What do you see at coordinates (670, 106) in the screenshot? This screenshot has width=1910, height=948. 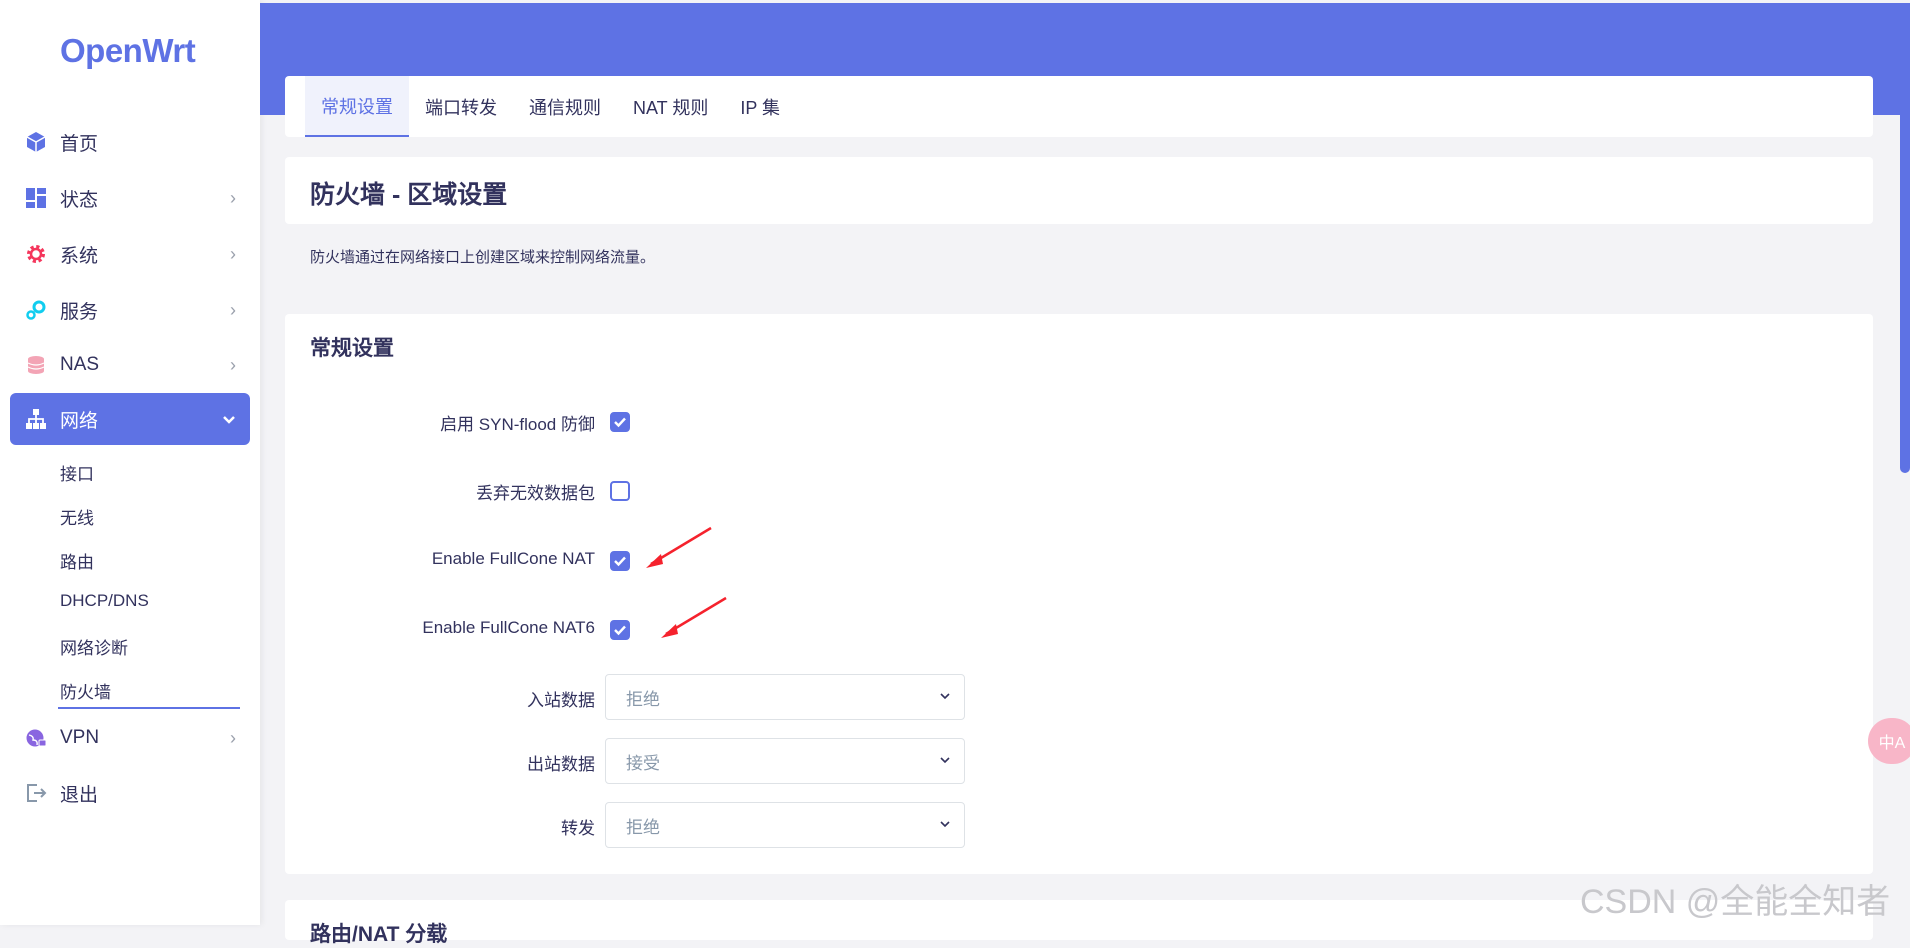 I see `tab-nat-rules: NAT 规则` at bounding box center [670, 106].